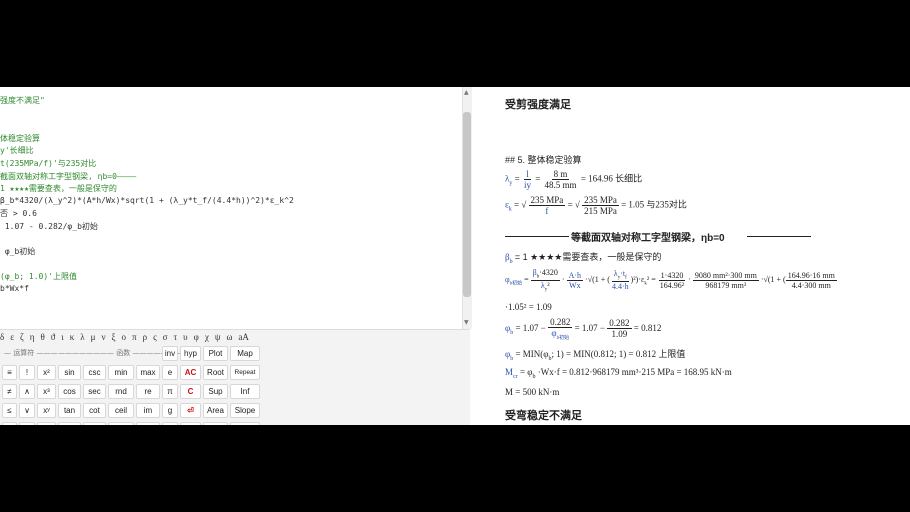 The width and height of the screenshot is (910, 512). Describe the element at coordinates (48, 163) in the screenshot. I see `code-line: t(235MPa/f)'与235对比` at that location.